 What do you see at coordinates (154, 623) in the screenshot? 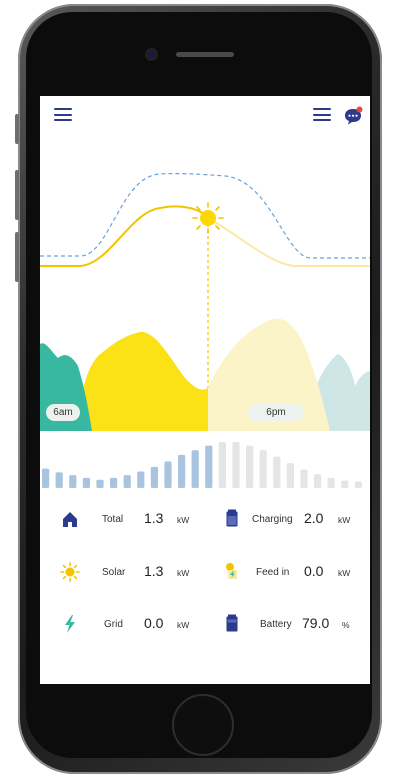
I see `stat-grid-value: 0.0` at bounding box center [154, 623].